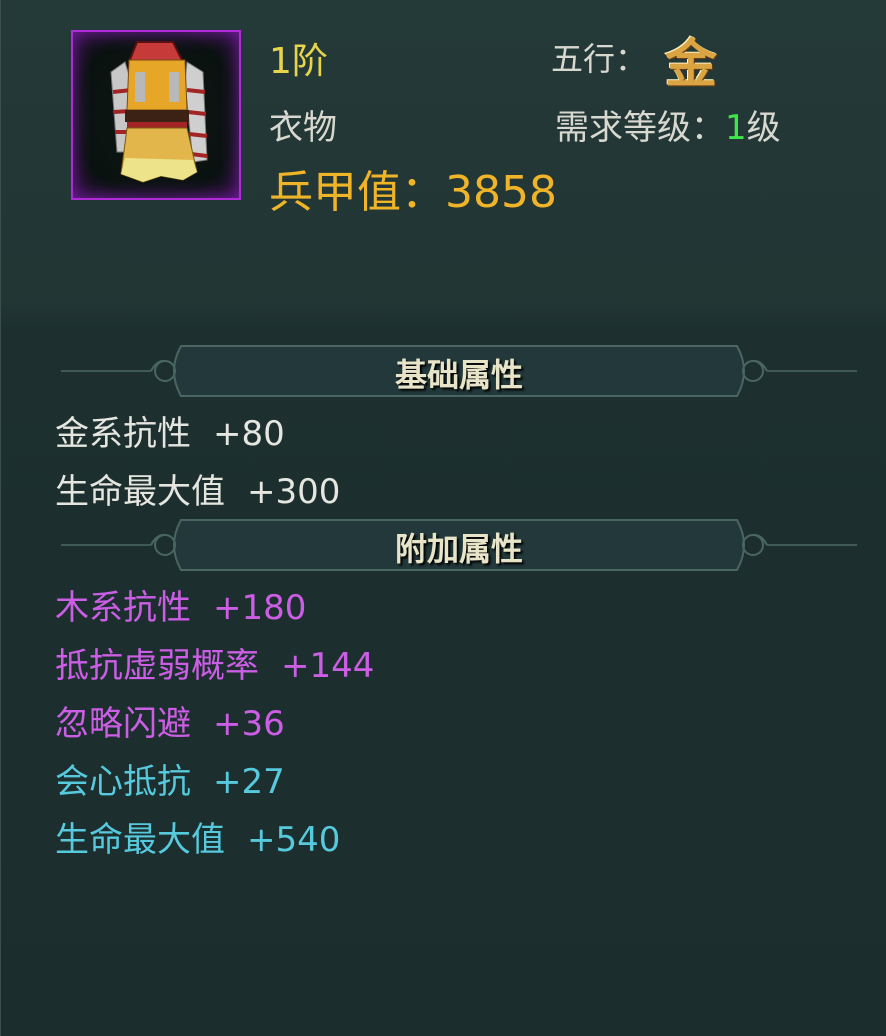 This screenshot has height=1036, width=886. I want to click on item-icon-frame, so click(156, 115).